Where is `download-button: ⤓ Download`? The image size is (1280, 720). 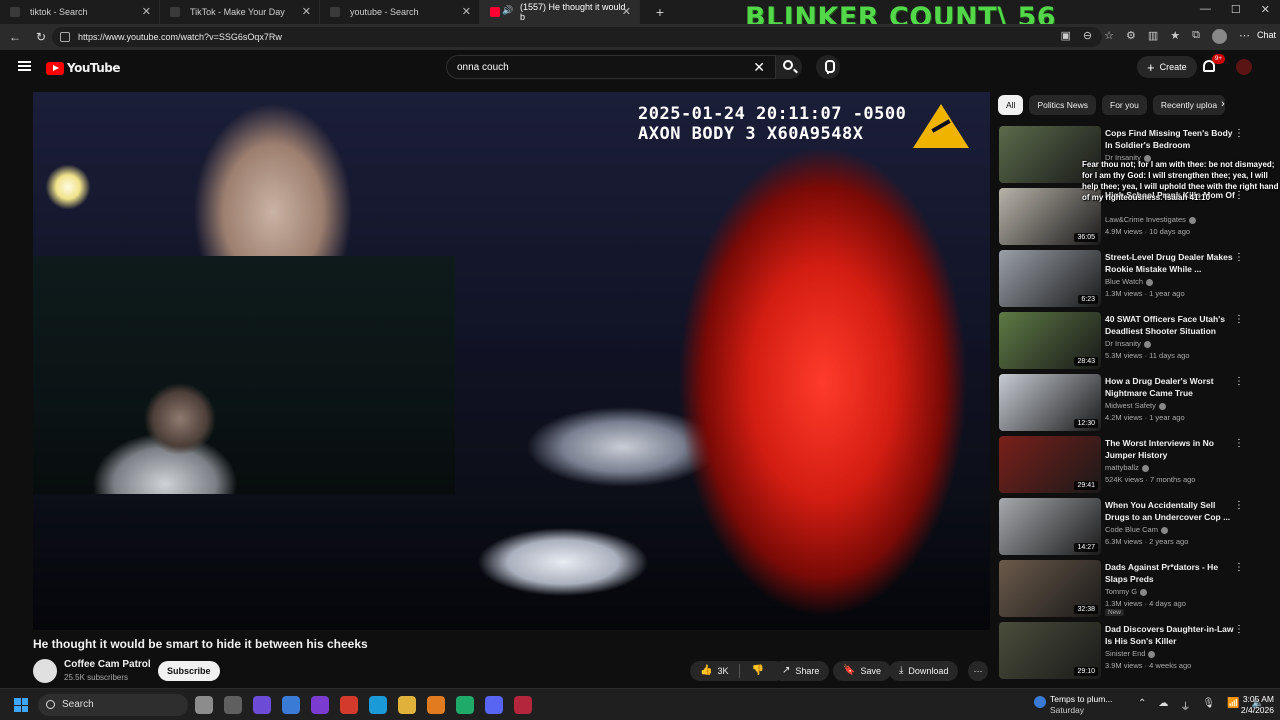 download-button: ⤓ Download is located at coordinates (924, 671).